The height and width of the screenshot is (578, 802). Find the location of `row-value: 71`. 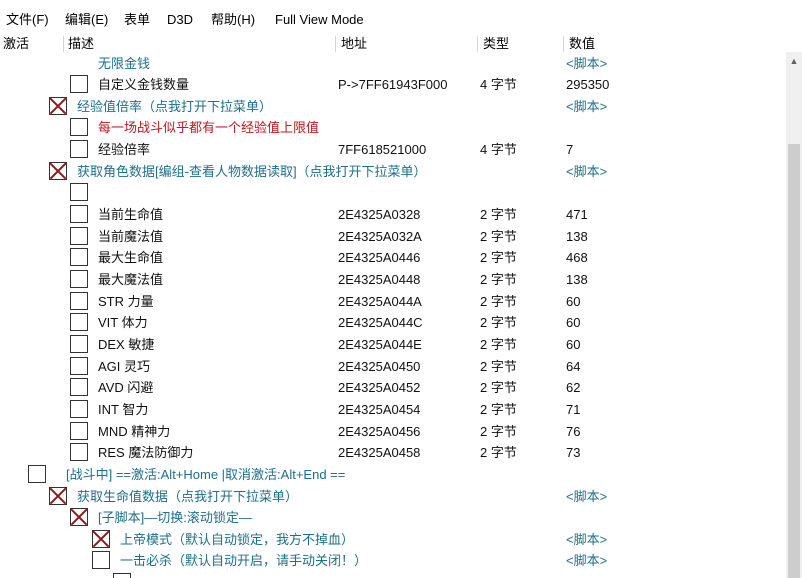

row-value: 71 is located at coordinates (573, 409).